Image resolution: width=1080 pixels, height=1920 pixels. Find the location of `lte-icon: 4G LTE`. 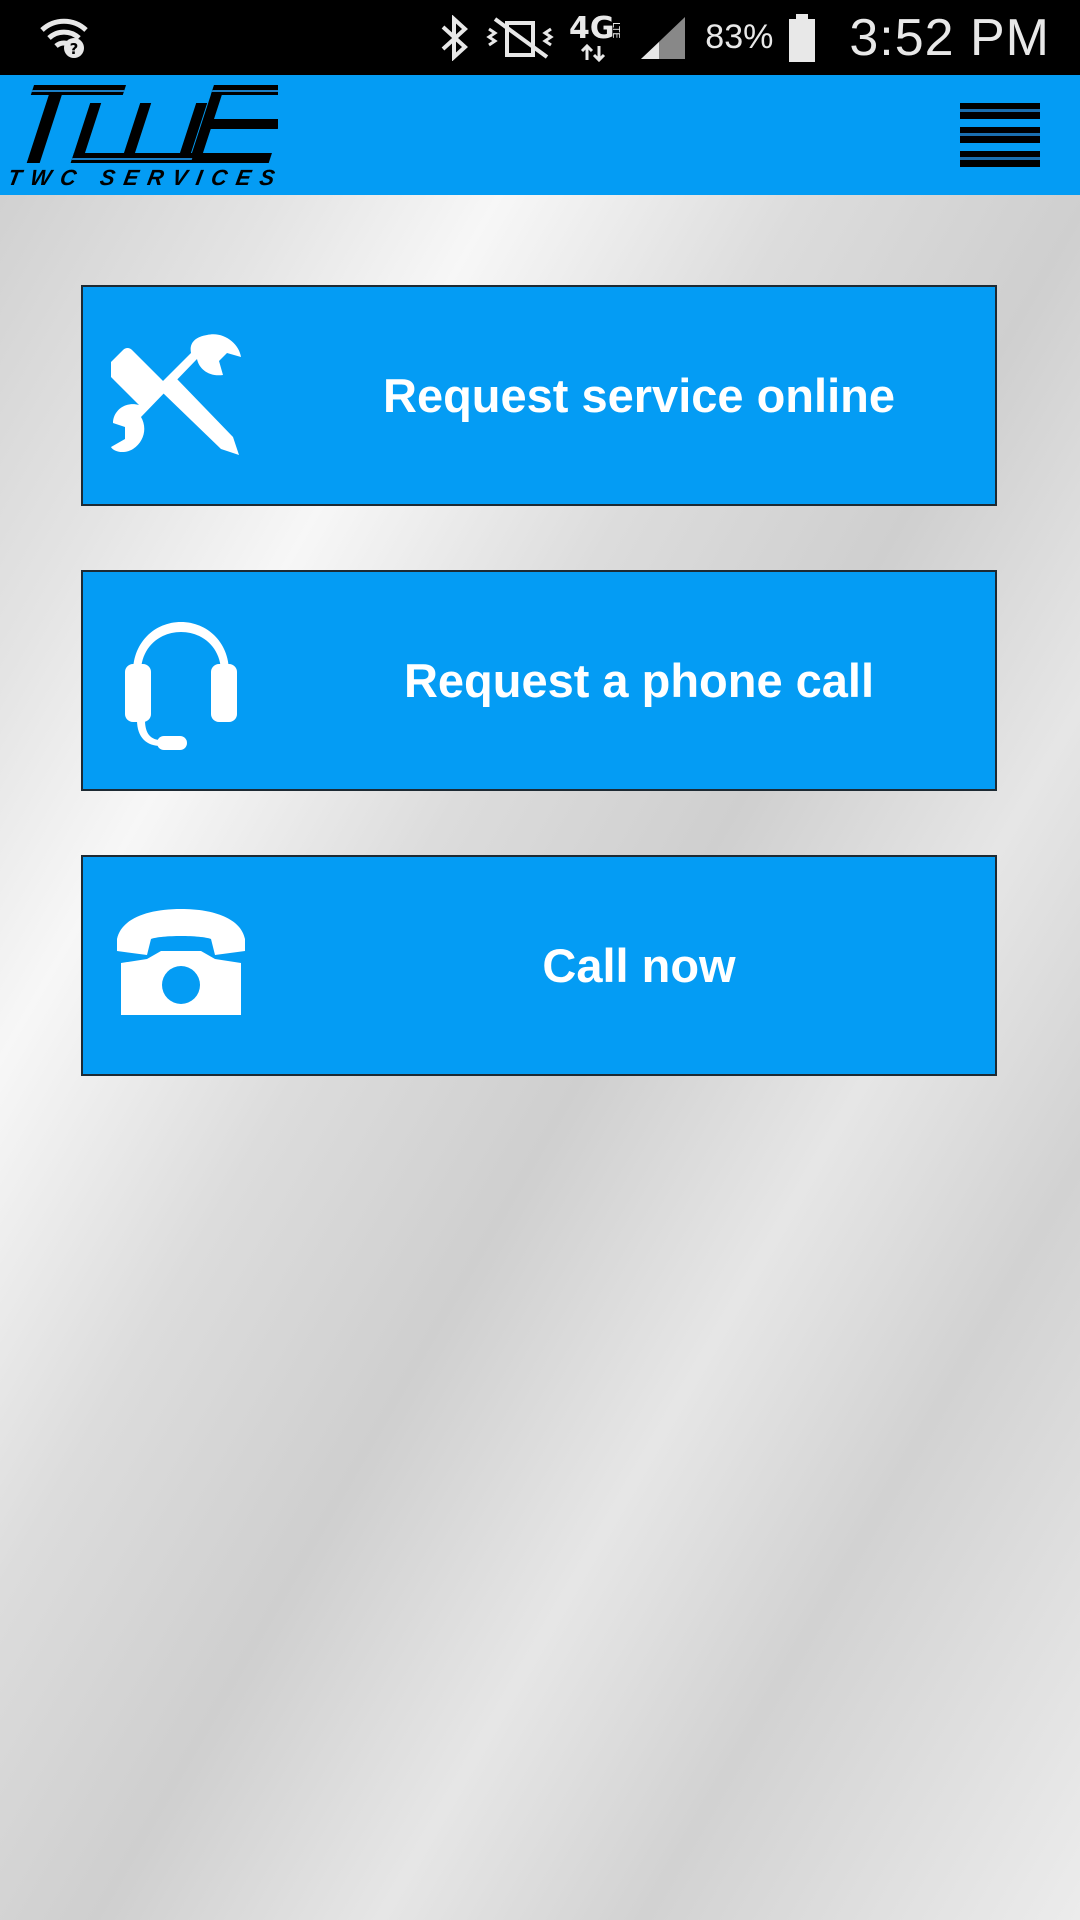

lte-icon: 4G LTE is located at coordinates (595, 36).